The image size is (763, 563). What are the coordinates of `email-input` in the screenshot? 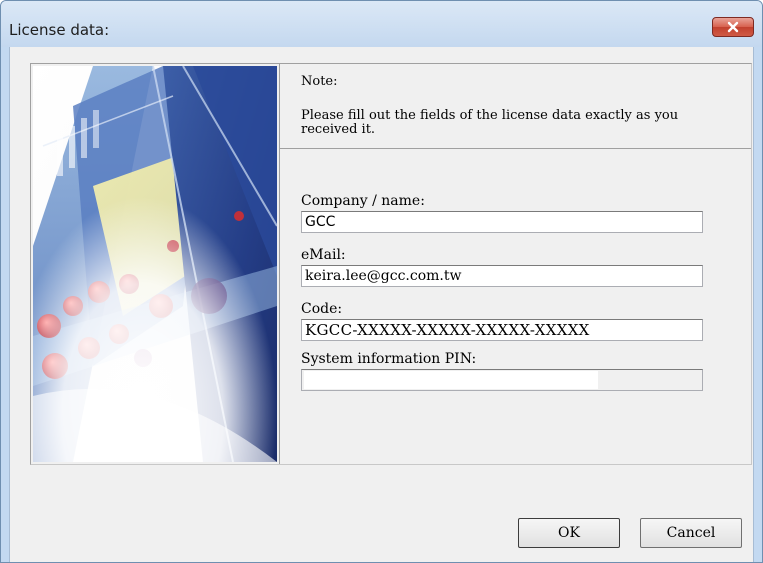 It's located at (502, 276).